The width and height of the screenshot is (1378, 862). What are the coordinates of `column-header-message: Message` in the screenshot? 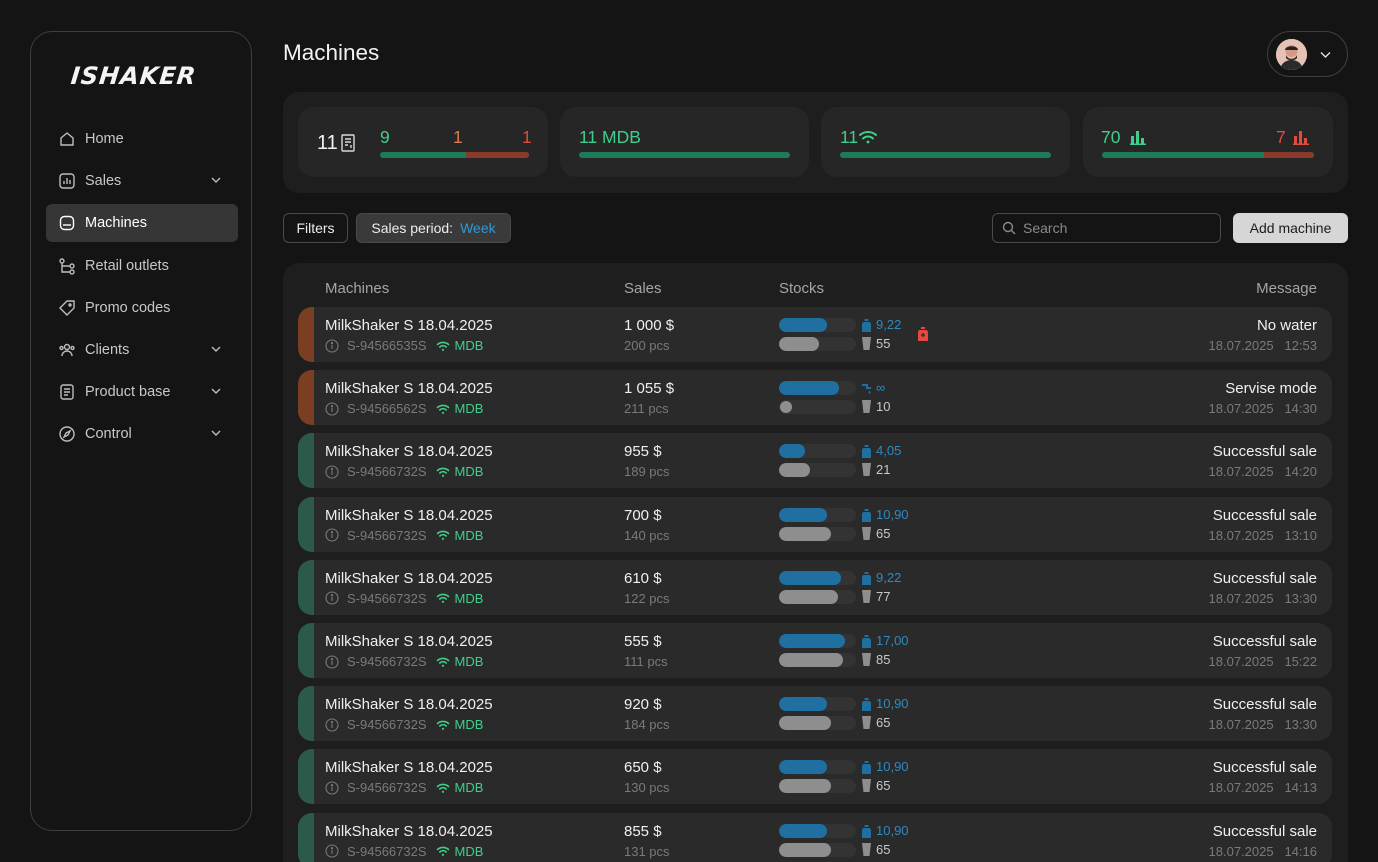 It's located at (1286, 288).